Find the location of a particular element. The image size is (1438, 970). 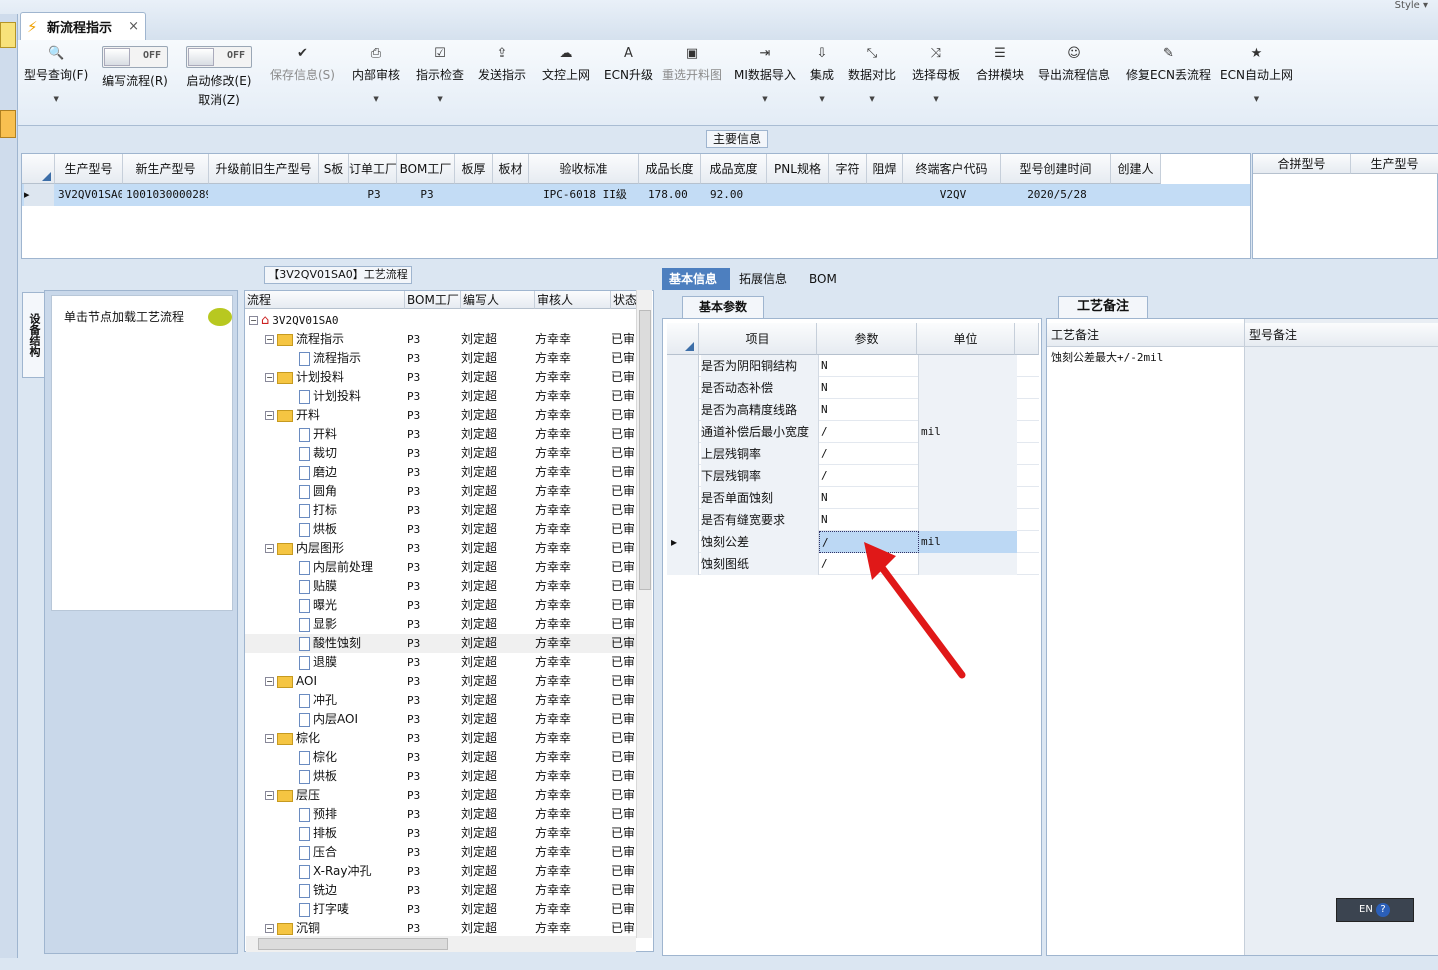

tree-row: 排板 P3 刘定超 方幸幸 已审 is located at coordinates (441, 833).